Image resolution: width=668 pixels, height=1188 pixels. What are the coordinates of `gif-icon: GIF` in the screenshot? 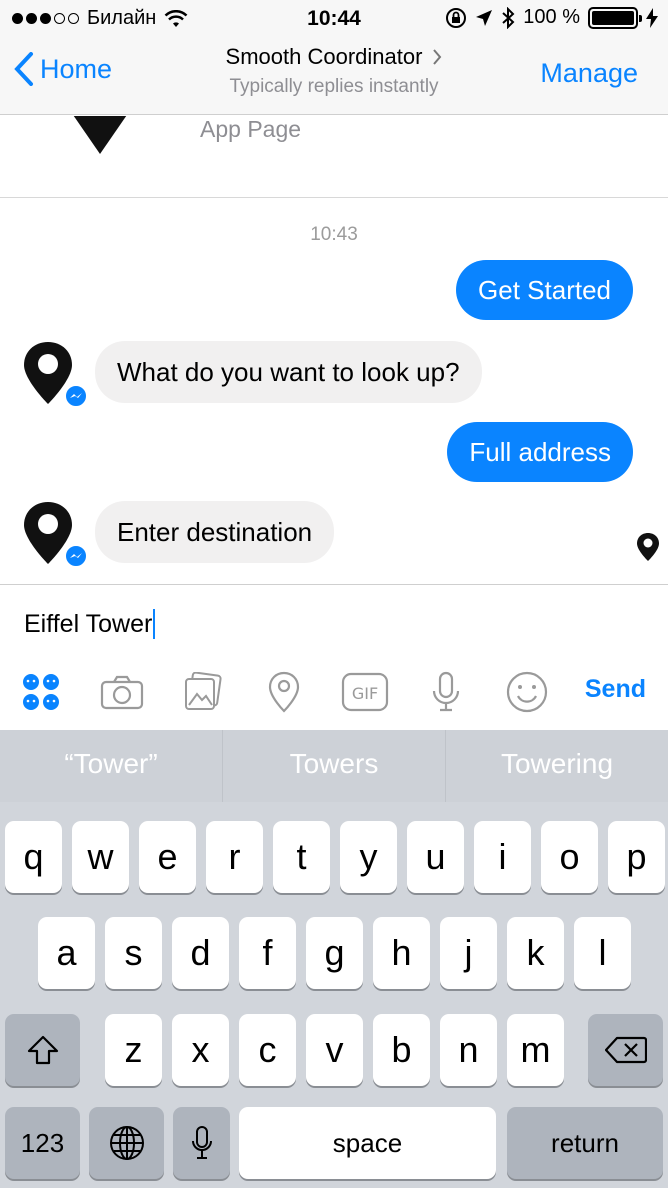 It's located at (365, 692).